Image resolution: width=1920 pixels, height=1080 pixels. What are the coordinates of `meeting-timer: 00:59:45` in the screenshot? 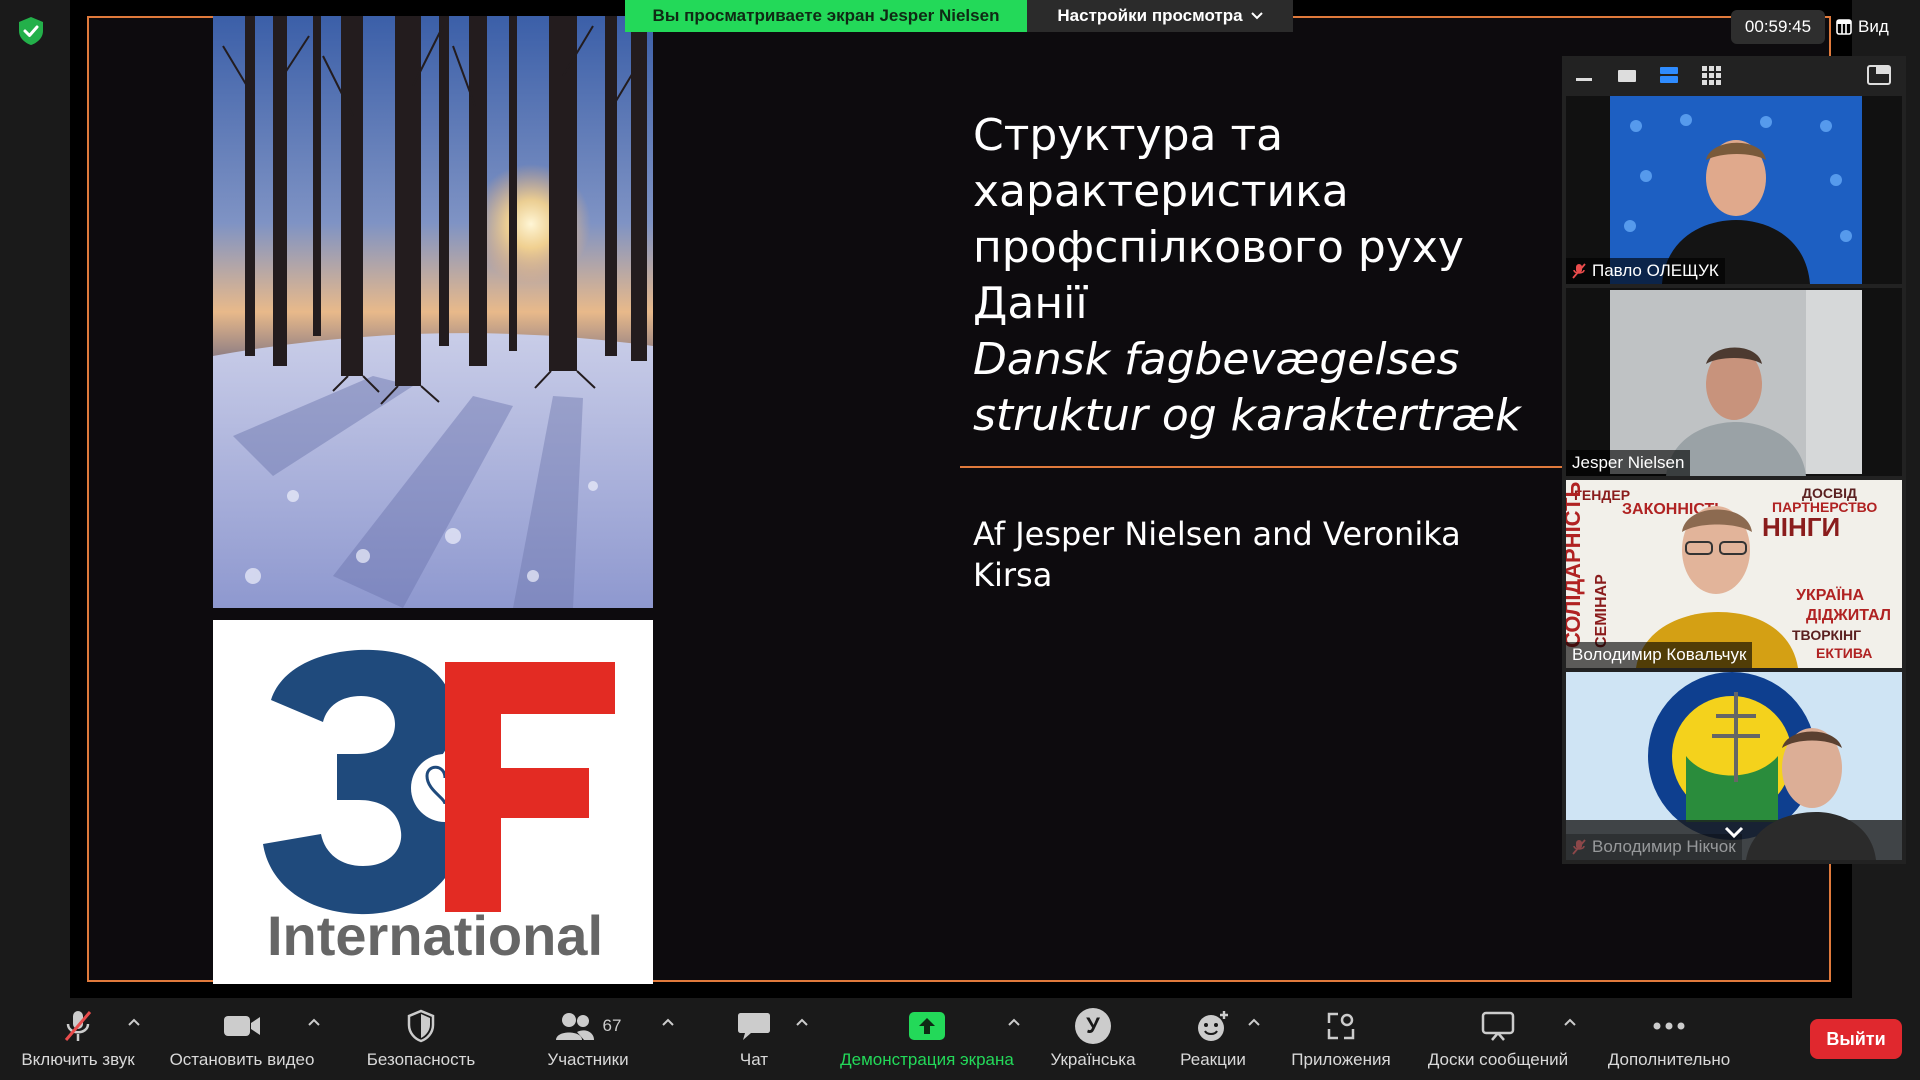 It's located at (1778, 27).